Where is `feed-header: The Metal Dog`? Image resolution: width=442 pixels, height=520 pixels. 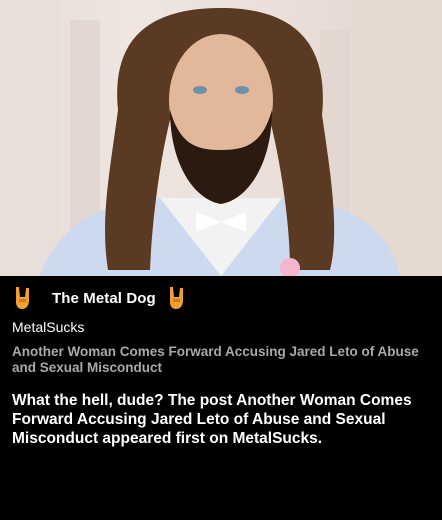 feed-header: The Metal Dog is located at coordinates (100, 298).